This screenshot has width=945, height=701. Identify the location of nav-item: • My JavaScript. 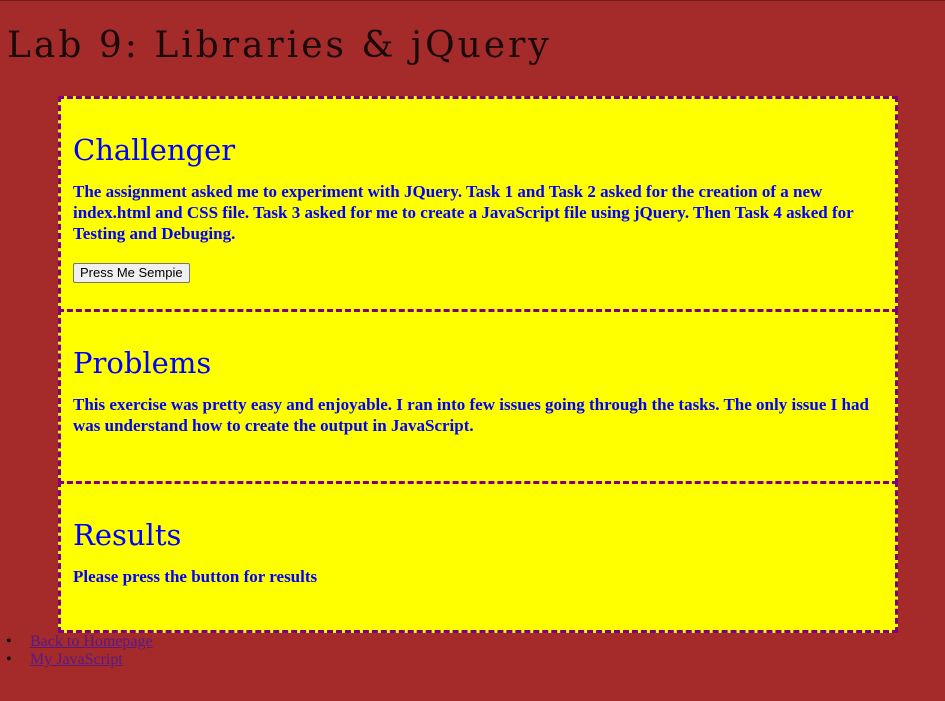
(79, 660).